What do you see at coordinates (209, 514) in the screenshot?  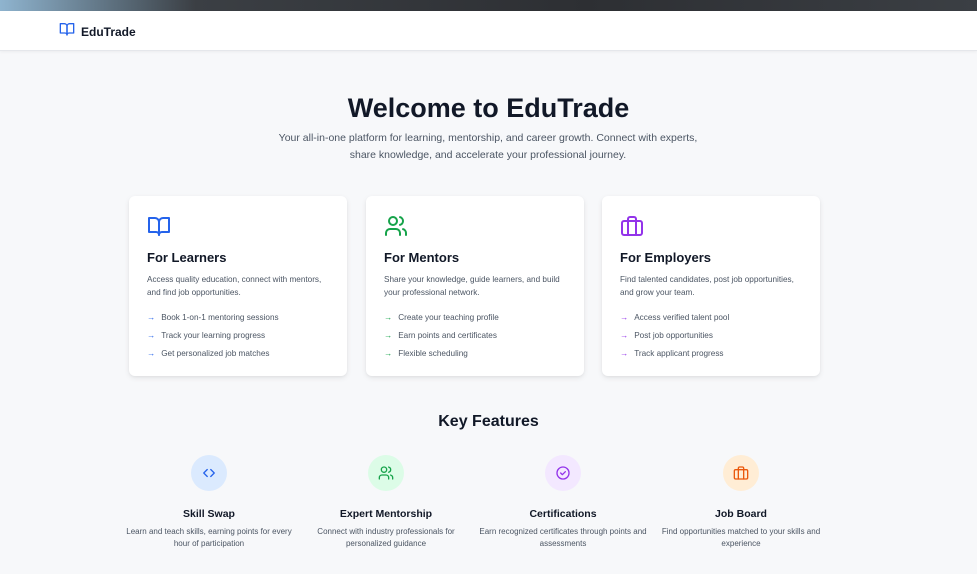 I see `feature-title: Skill Swap` at bounding box center [209, 514].